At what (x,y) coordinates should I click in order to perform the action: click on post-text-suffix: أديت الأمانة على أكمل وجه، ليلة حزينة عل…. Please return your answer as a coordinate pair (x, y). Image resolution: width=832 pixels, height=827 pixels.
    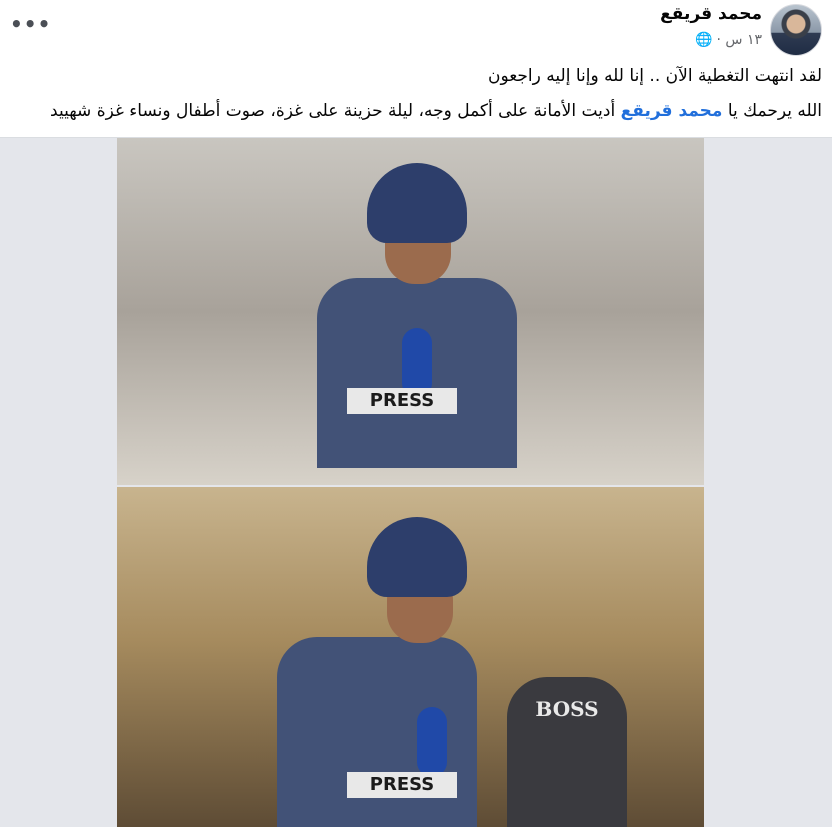
    Looking at the image, I should click on (333, 111).